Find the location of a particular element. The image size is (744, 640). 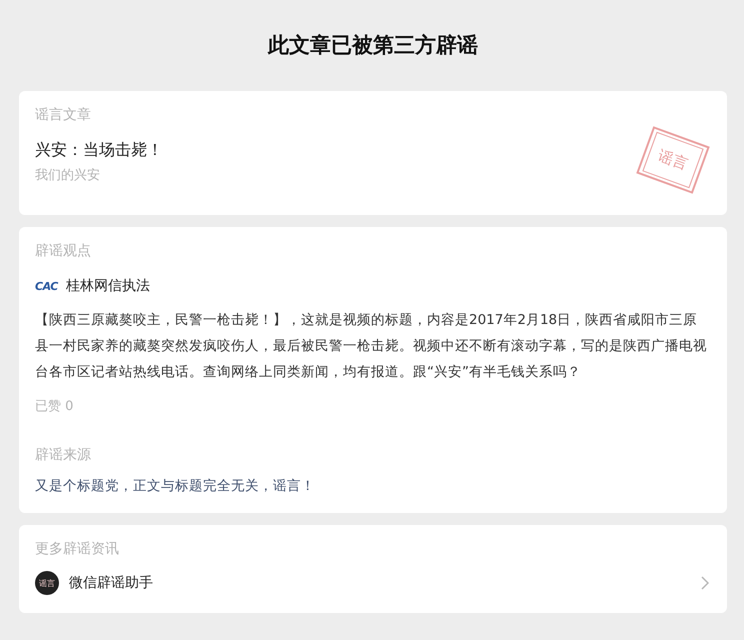

section-heading: 辟谣来源 is located at coordinates (63, 455).